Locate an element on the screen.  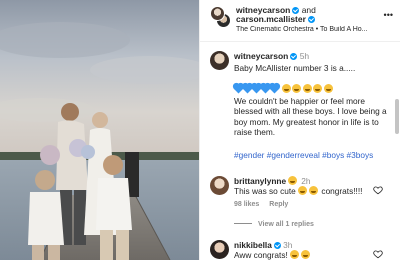
view-replies-label: View all 1 replies is located at coordinates (286, 224).